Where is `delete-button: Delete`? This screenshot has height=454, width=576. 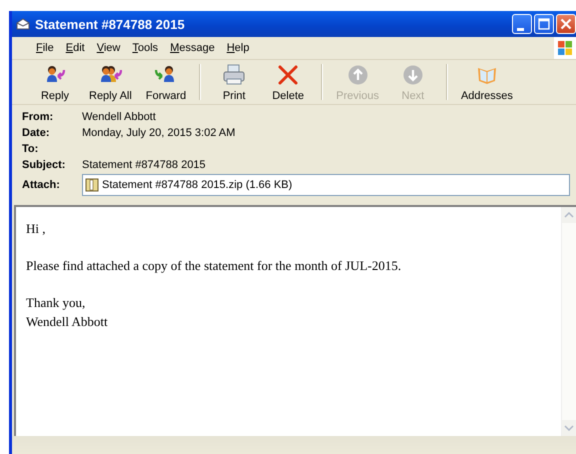 delete-button: Delete is located at coordinates (288, 82).